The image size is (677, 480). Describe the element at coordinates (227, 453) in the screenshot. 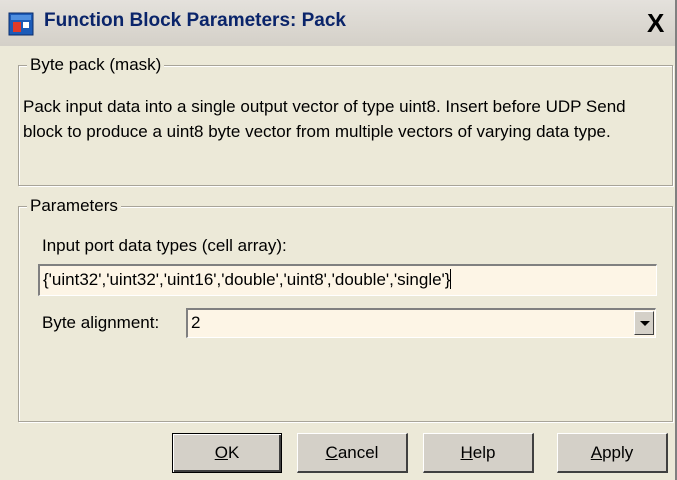

I see `ok-button: OK` at that location.